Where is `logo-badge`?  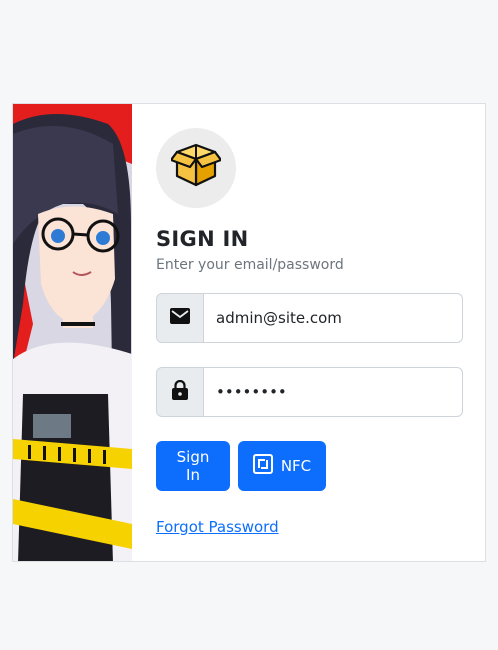 logo-badge is located at coordinates (196, 168).